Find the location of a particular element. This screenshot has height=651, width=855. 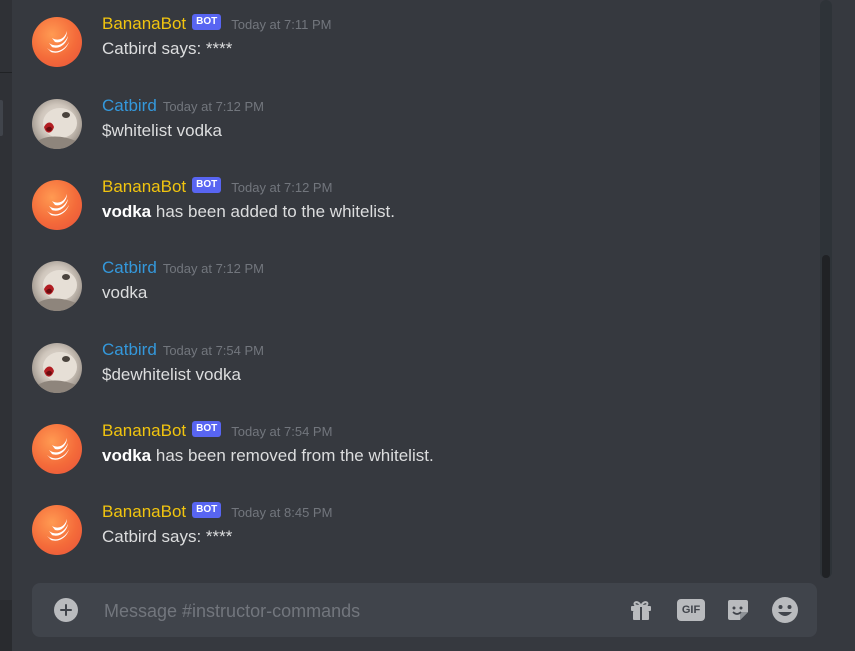

sidebar-divider is located at coordinates (6, 72).